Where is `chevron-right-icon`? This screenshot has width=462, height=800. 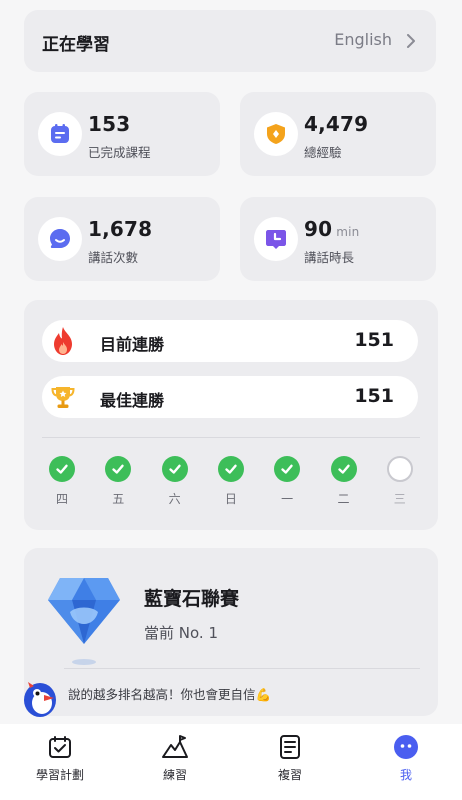
chevron-right-icon is located at coordinates (411, 41).